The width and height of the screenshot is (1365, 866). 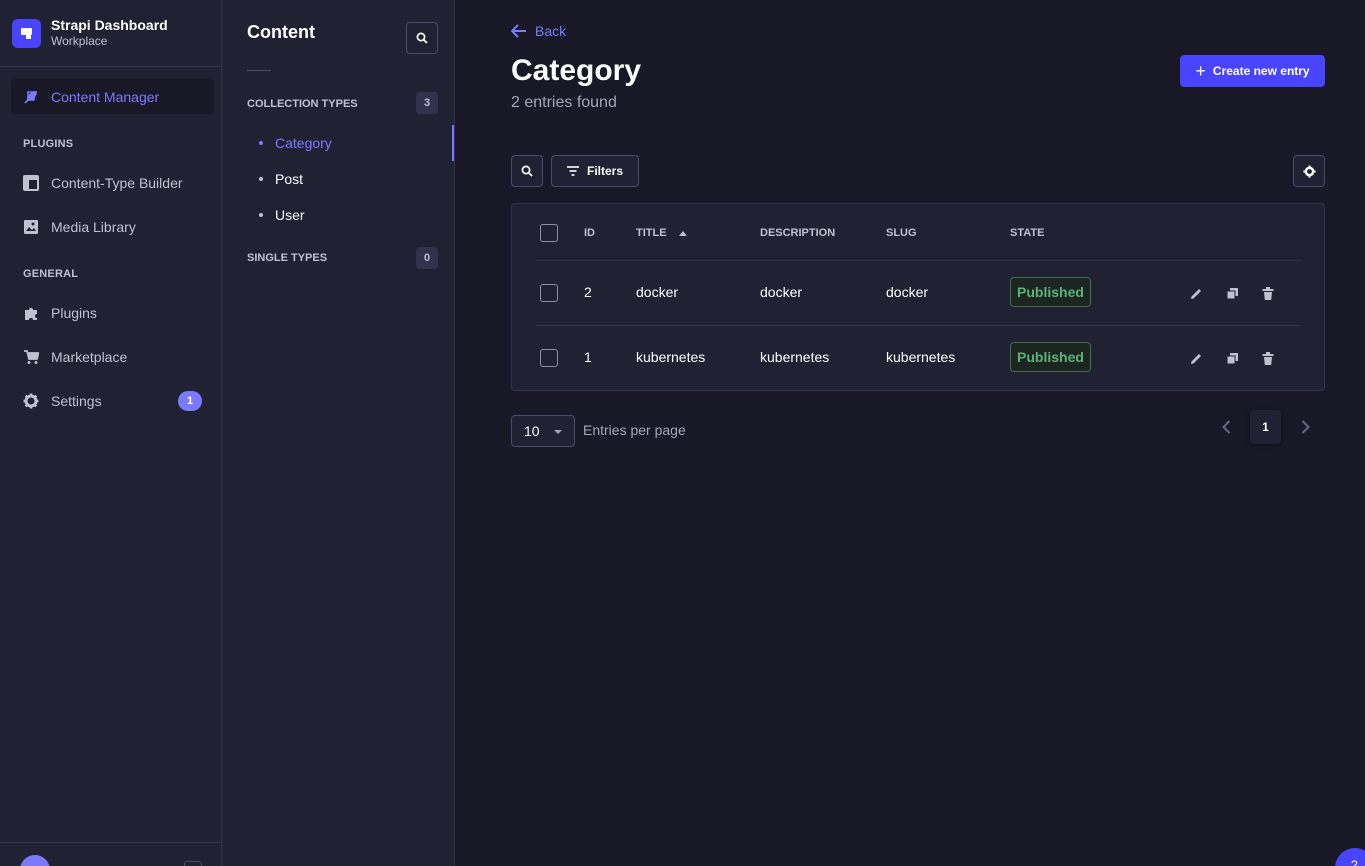 I want to click on sidebar-item-label: Content Manager, so click(x=105, y=96).